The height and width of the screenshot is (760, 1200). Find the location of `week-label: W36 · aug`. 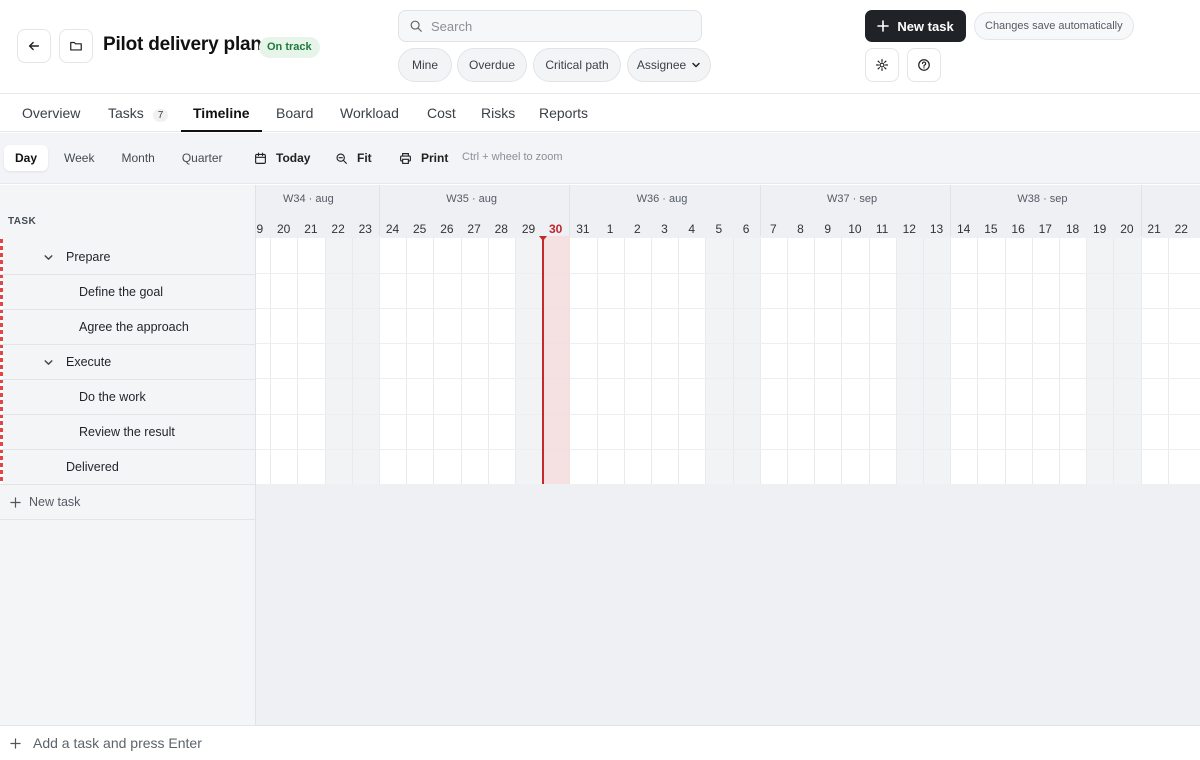

week-label: W36 · aug is located at coordinates (662, 199).